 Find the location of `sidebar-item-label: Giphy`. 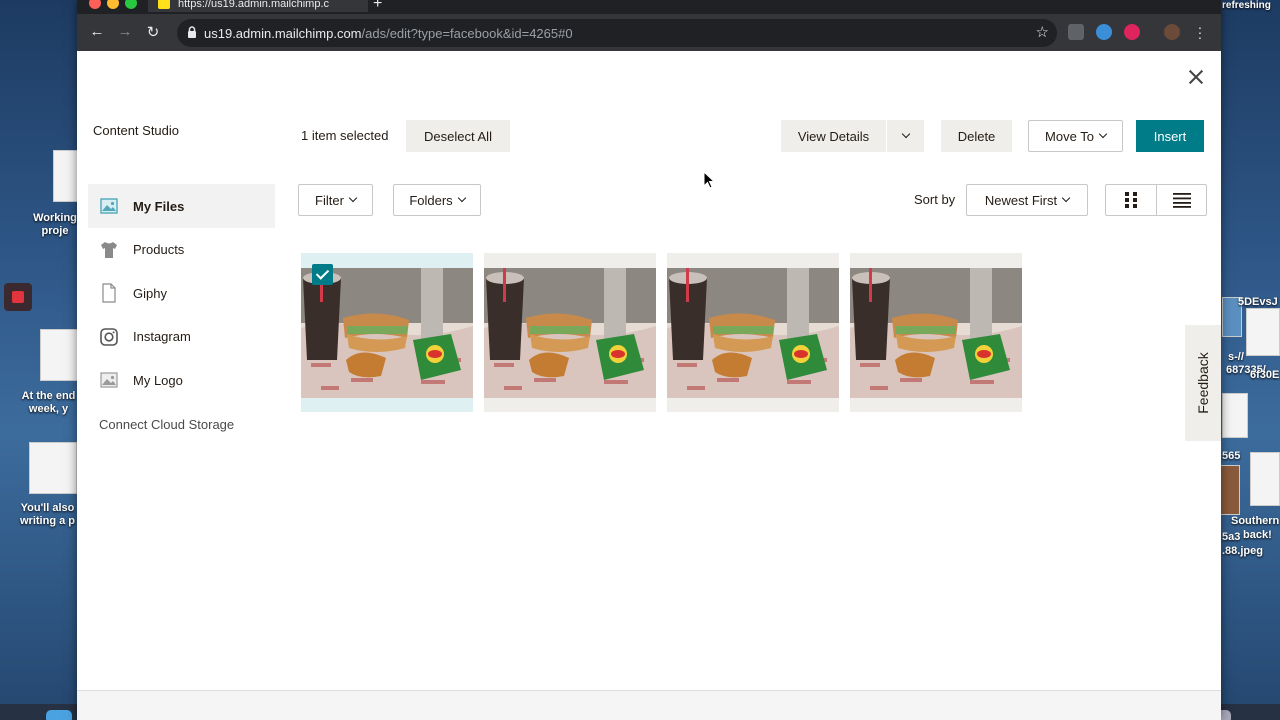

sidebar-item-label: Giphy is located at coordinates (150, 293).